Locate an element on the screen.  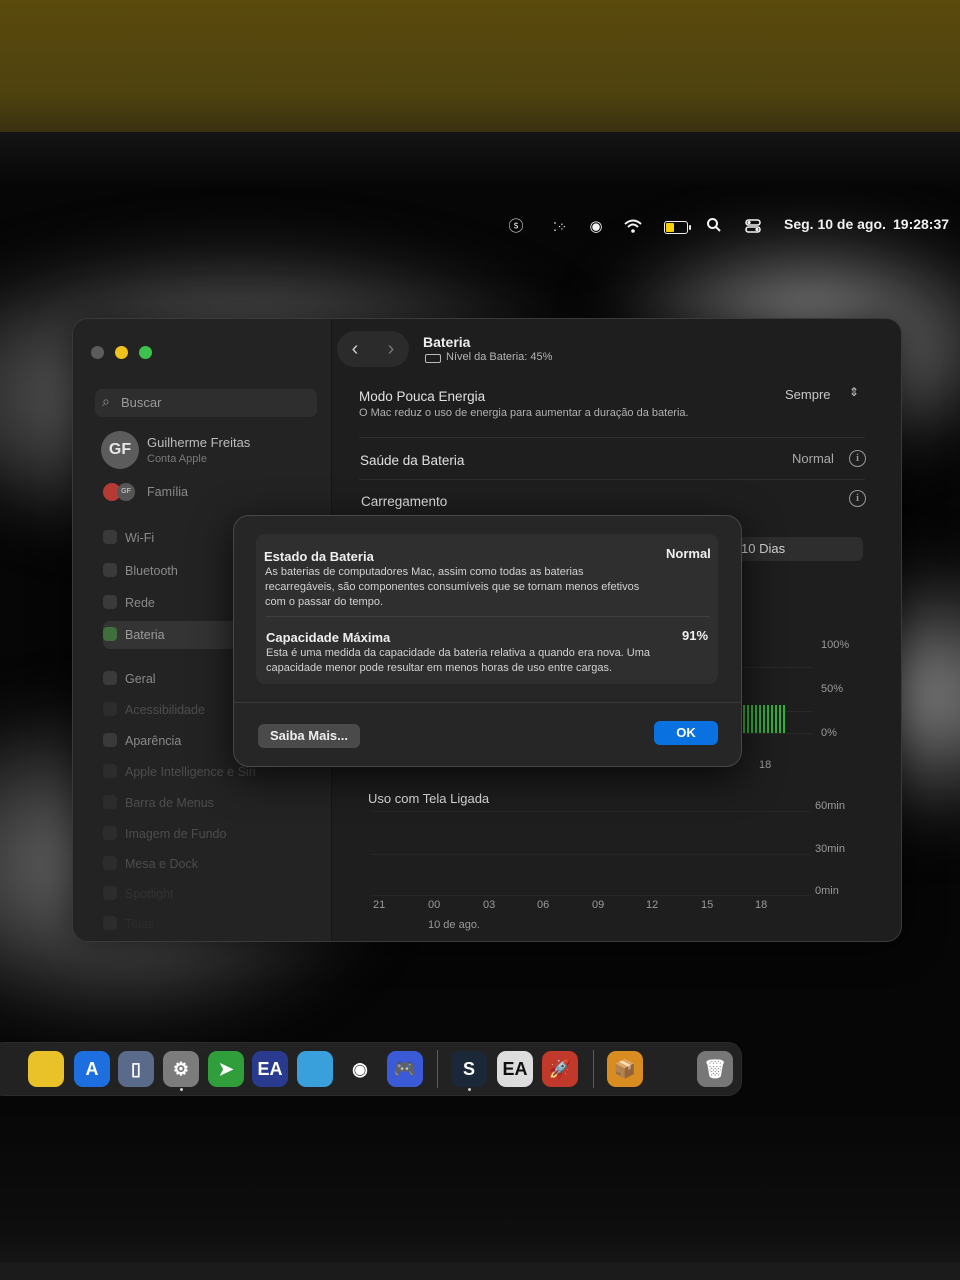
user-name: Guilherme Freitas is located at coordinates (198, 442).